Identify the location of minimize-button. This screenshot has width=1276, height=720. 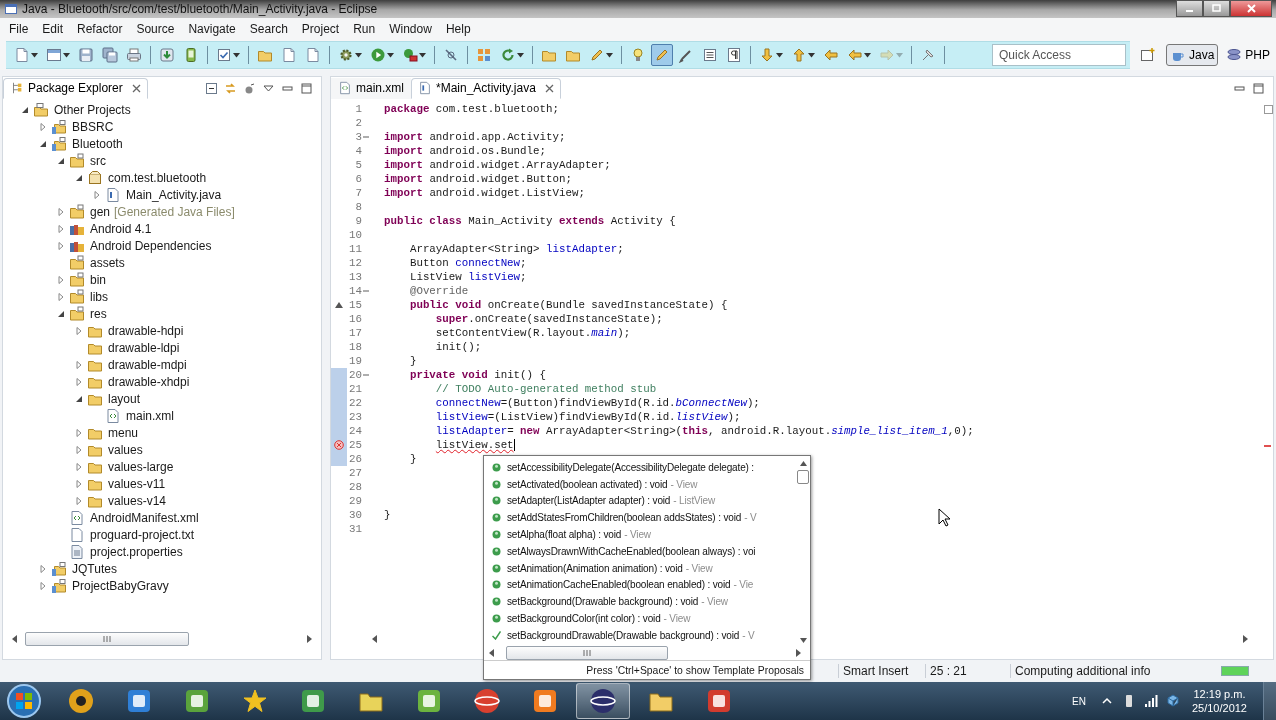
(1189, 8).